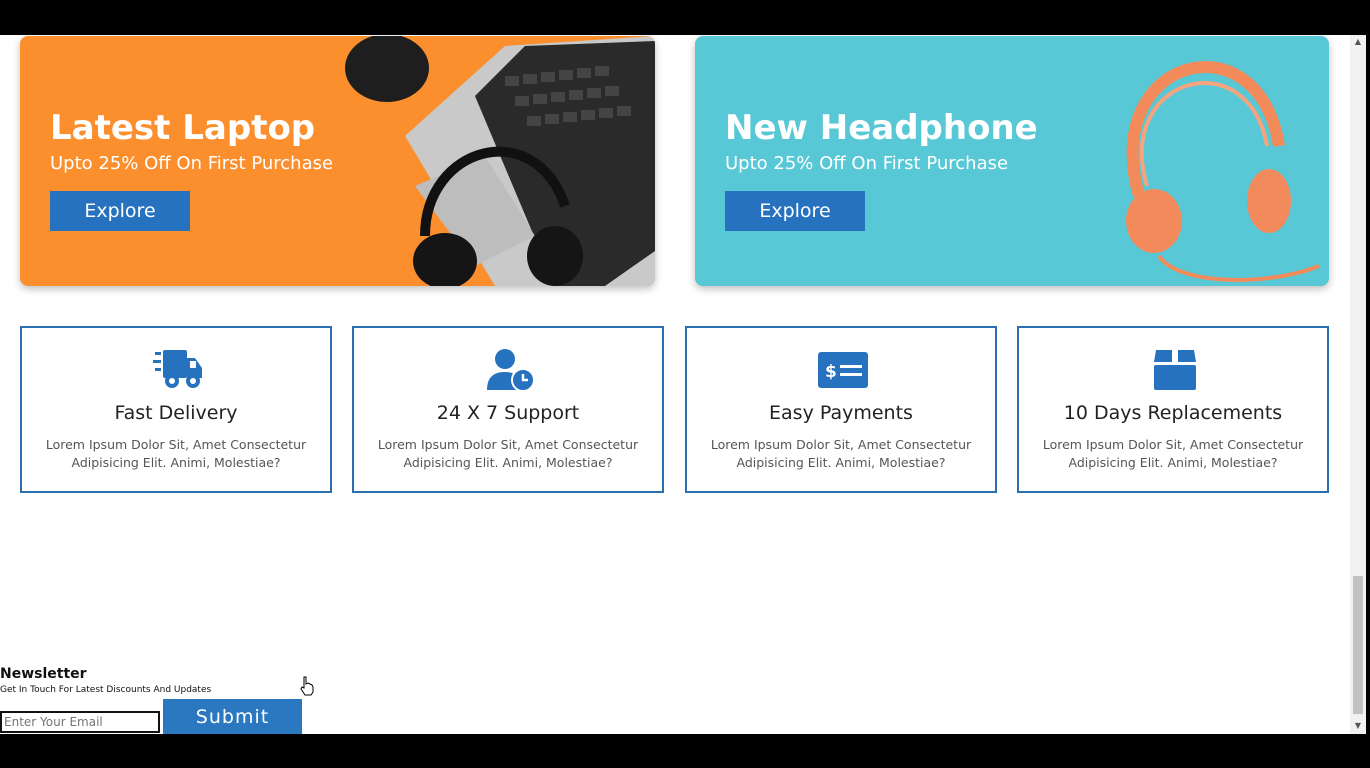 The height and width of the screenshot is (768, 1370). Describe the element at coordinates (1175, 370) in the screenshot. I see `box-icon` at that location.